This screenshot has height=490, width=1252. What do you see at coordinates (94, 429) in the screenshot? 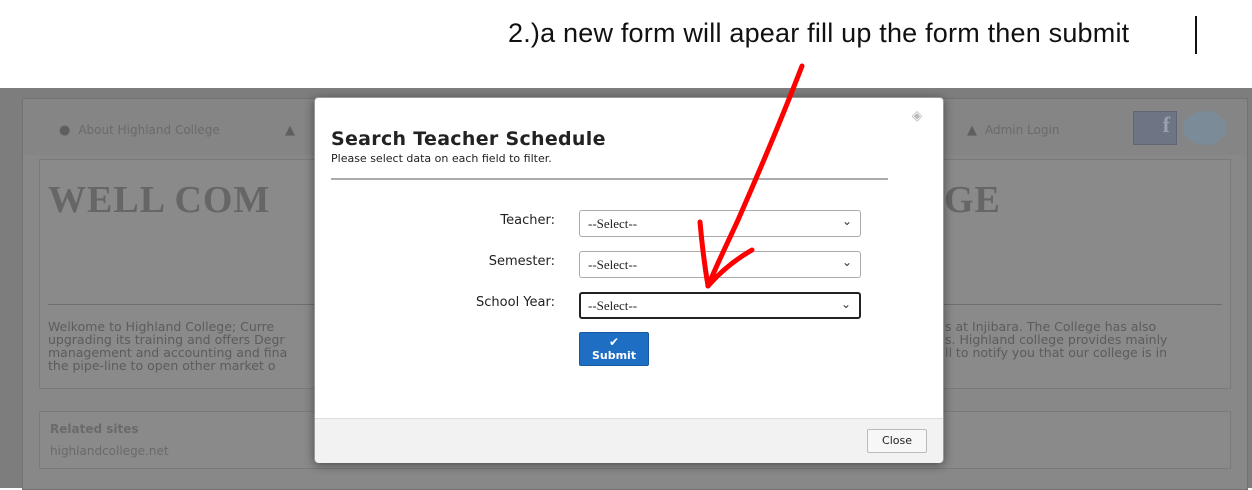
I see `related-sites-title: Related sites` at bounding box center [94, 429].